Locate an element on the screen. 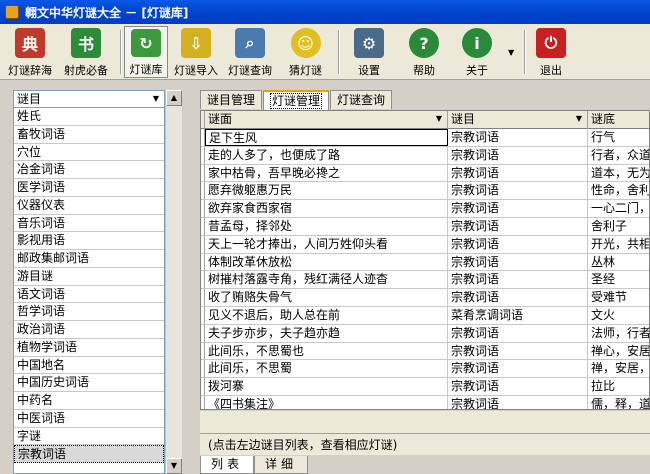 This screenshot has width=650, height=474. toolbar-button-guide: 书 射虎必备 is located at coordinates (86, 52).